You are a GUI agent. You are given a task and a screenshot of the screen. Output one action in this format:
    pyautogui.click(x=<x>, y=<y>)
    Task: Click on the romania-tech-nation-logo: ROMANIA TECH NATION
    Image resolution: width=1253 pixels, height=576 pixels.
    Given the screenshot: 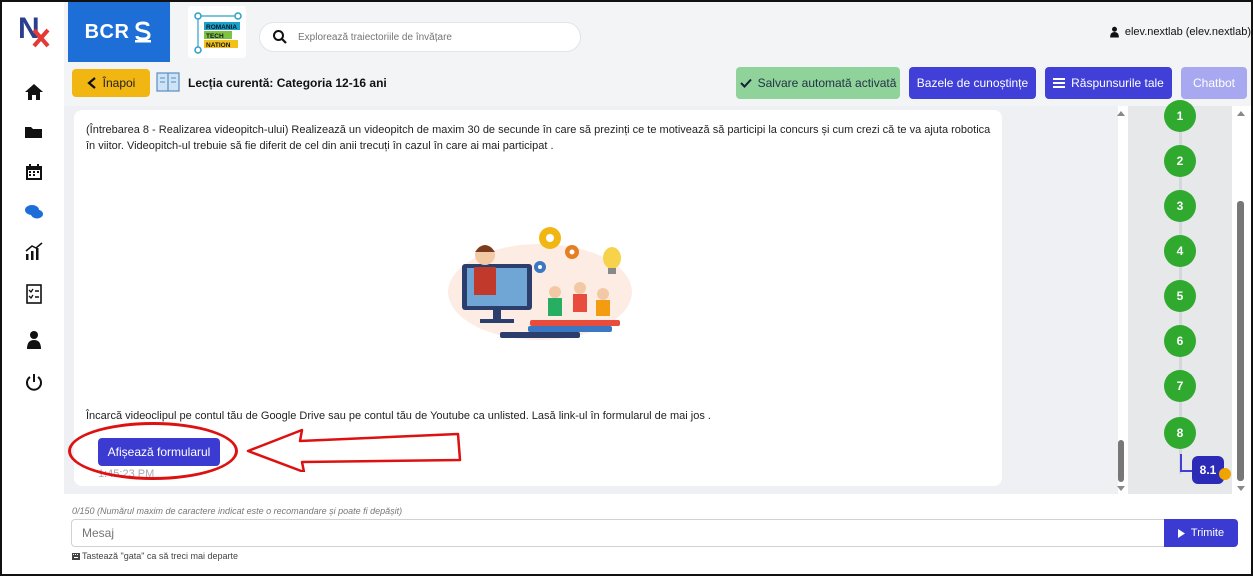 What is the action you would take?
    pyautogui.click(x=217, y=32)
    